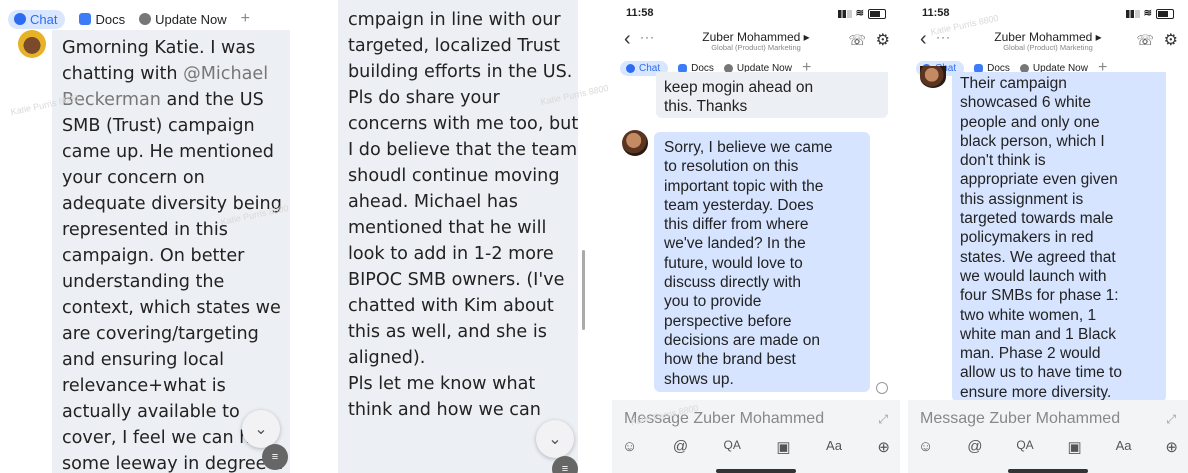 The image size is (1188, 473). I want to click on scrollbar, so click(583, 290).